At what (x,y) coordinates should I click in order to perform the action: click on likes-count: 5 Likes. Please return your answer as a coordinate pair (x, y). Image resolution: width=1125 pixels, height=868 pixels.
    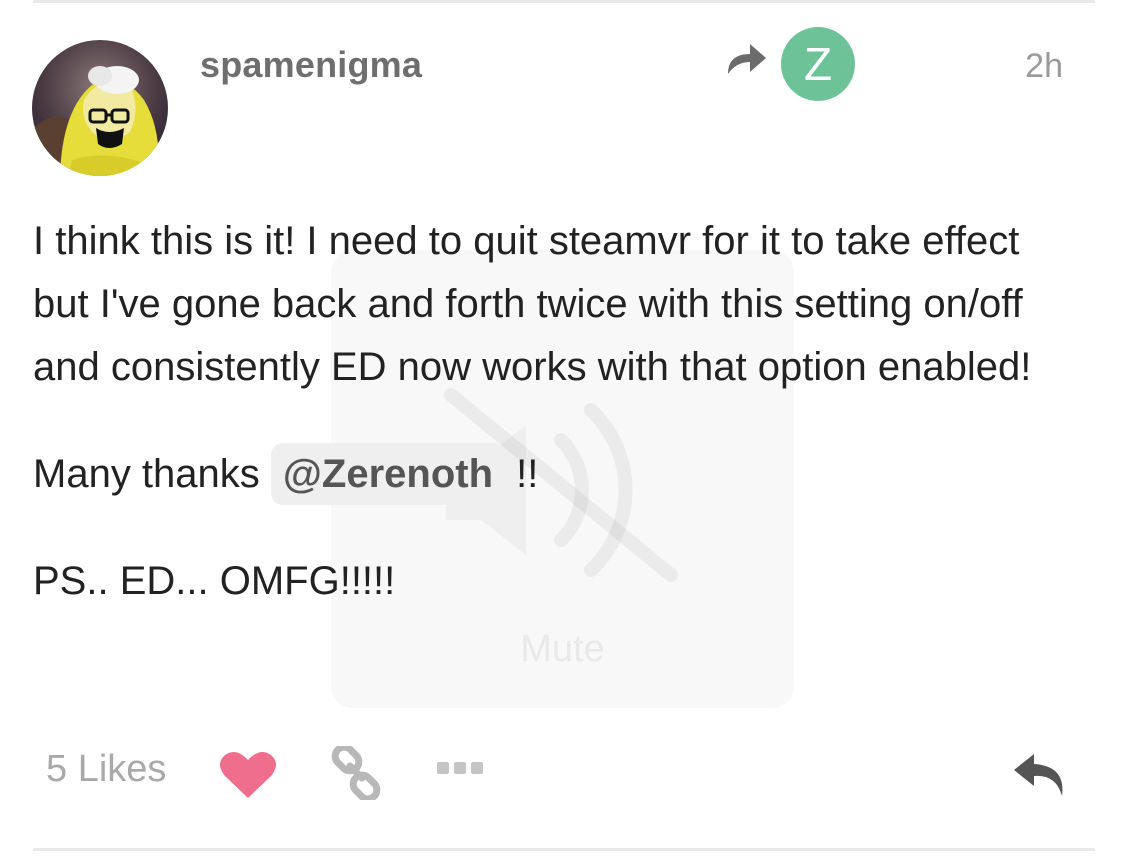
    Looking at the image, I should click on (106, 769).